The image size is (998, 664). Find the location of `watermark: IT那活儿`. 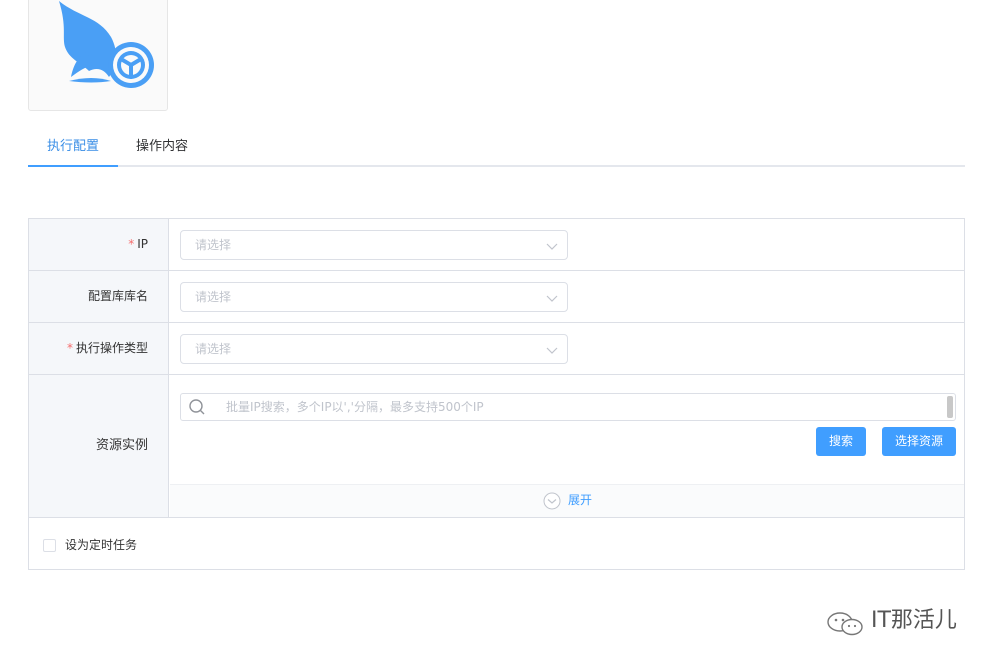

watermark: IT那活儿 is located at coordinates (897, 621).